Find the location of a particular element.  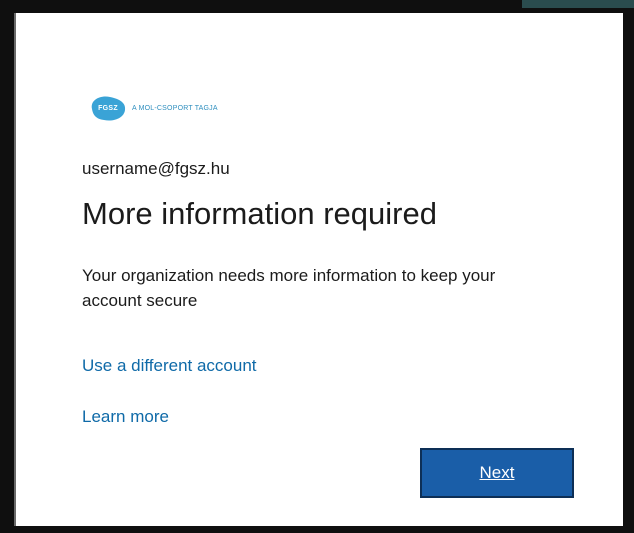

next-button: Next is located at coordinates (497, 473).